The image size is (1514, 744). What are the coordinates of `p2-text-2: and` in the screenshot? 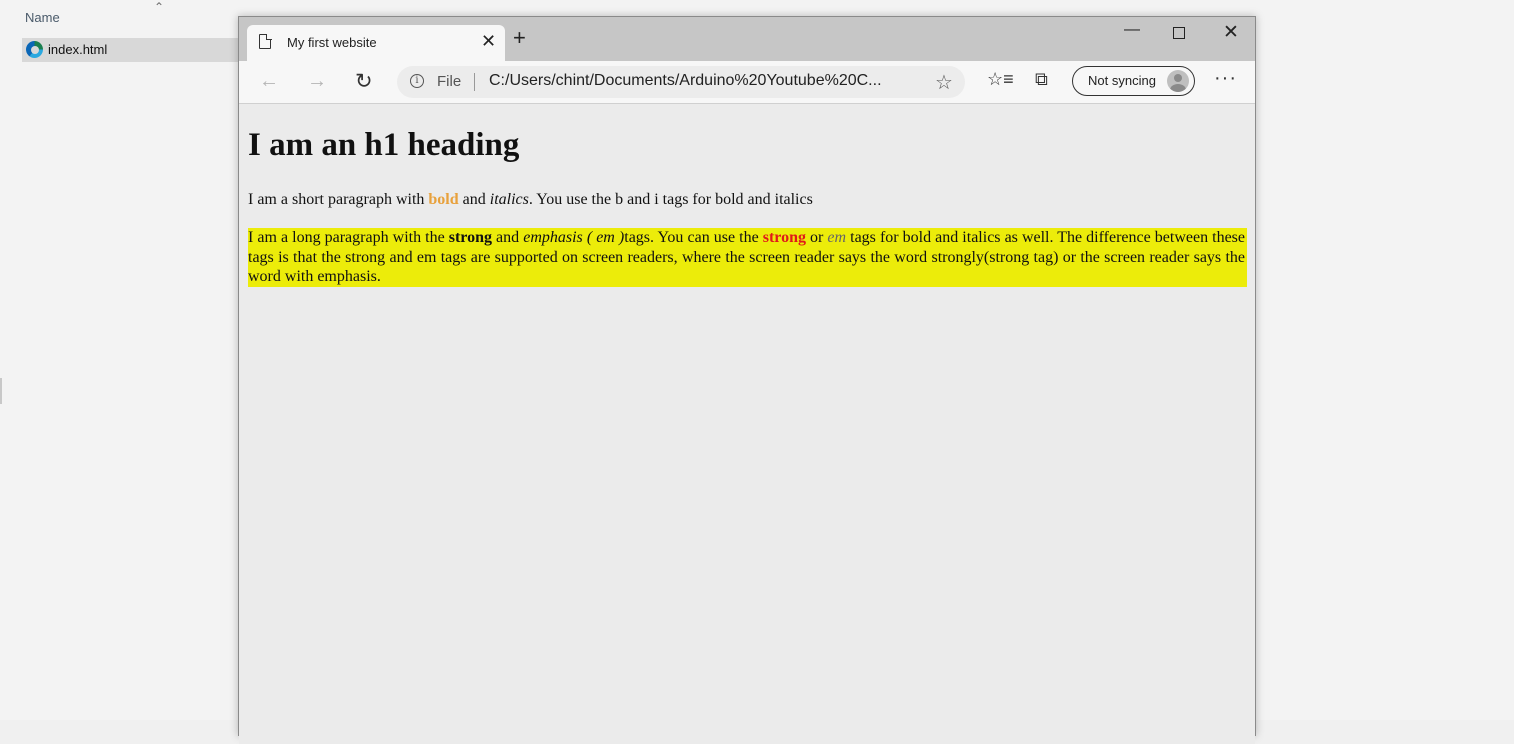 It's located at (508, 237).